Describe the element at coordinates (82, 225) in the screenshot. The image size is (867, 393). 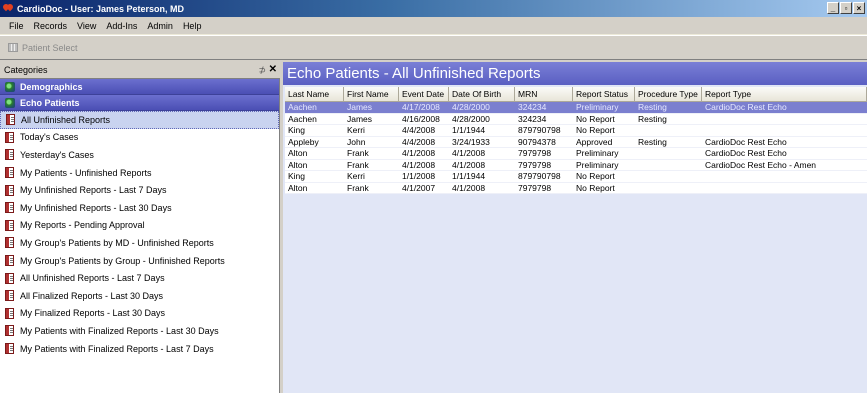
I see `category-label: My Reports - Pending Approval` at that location.